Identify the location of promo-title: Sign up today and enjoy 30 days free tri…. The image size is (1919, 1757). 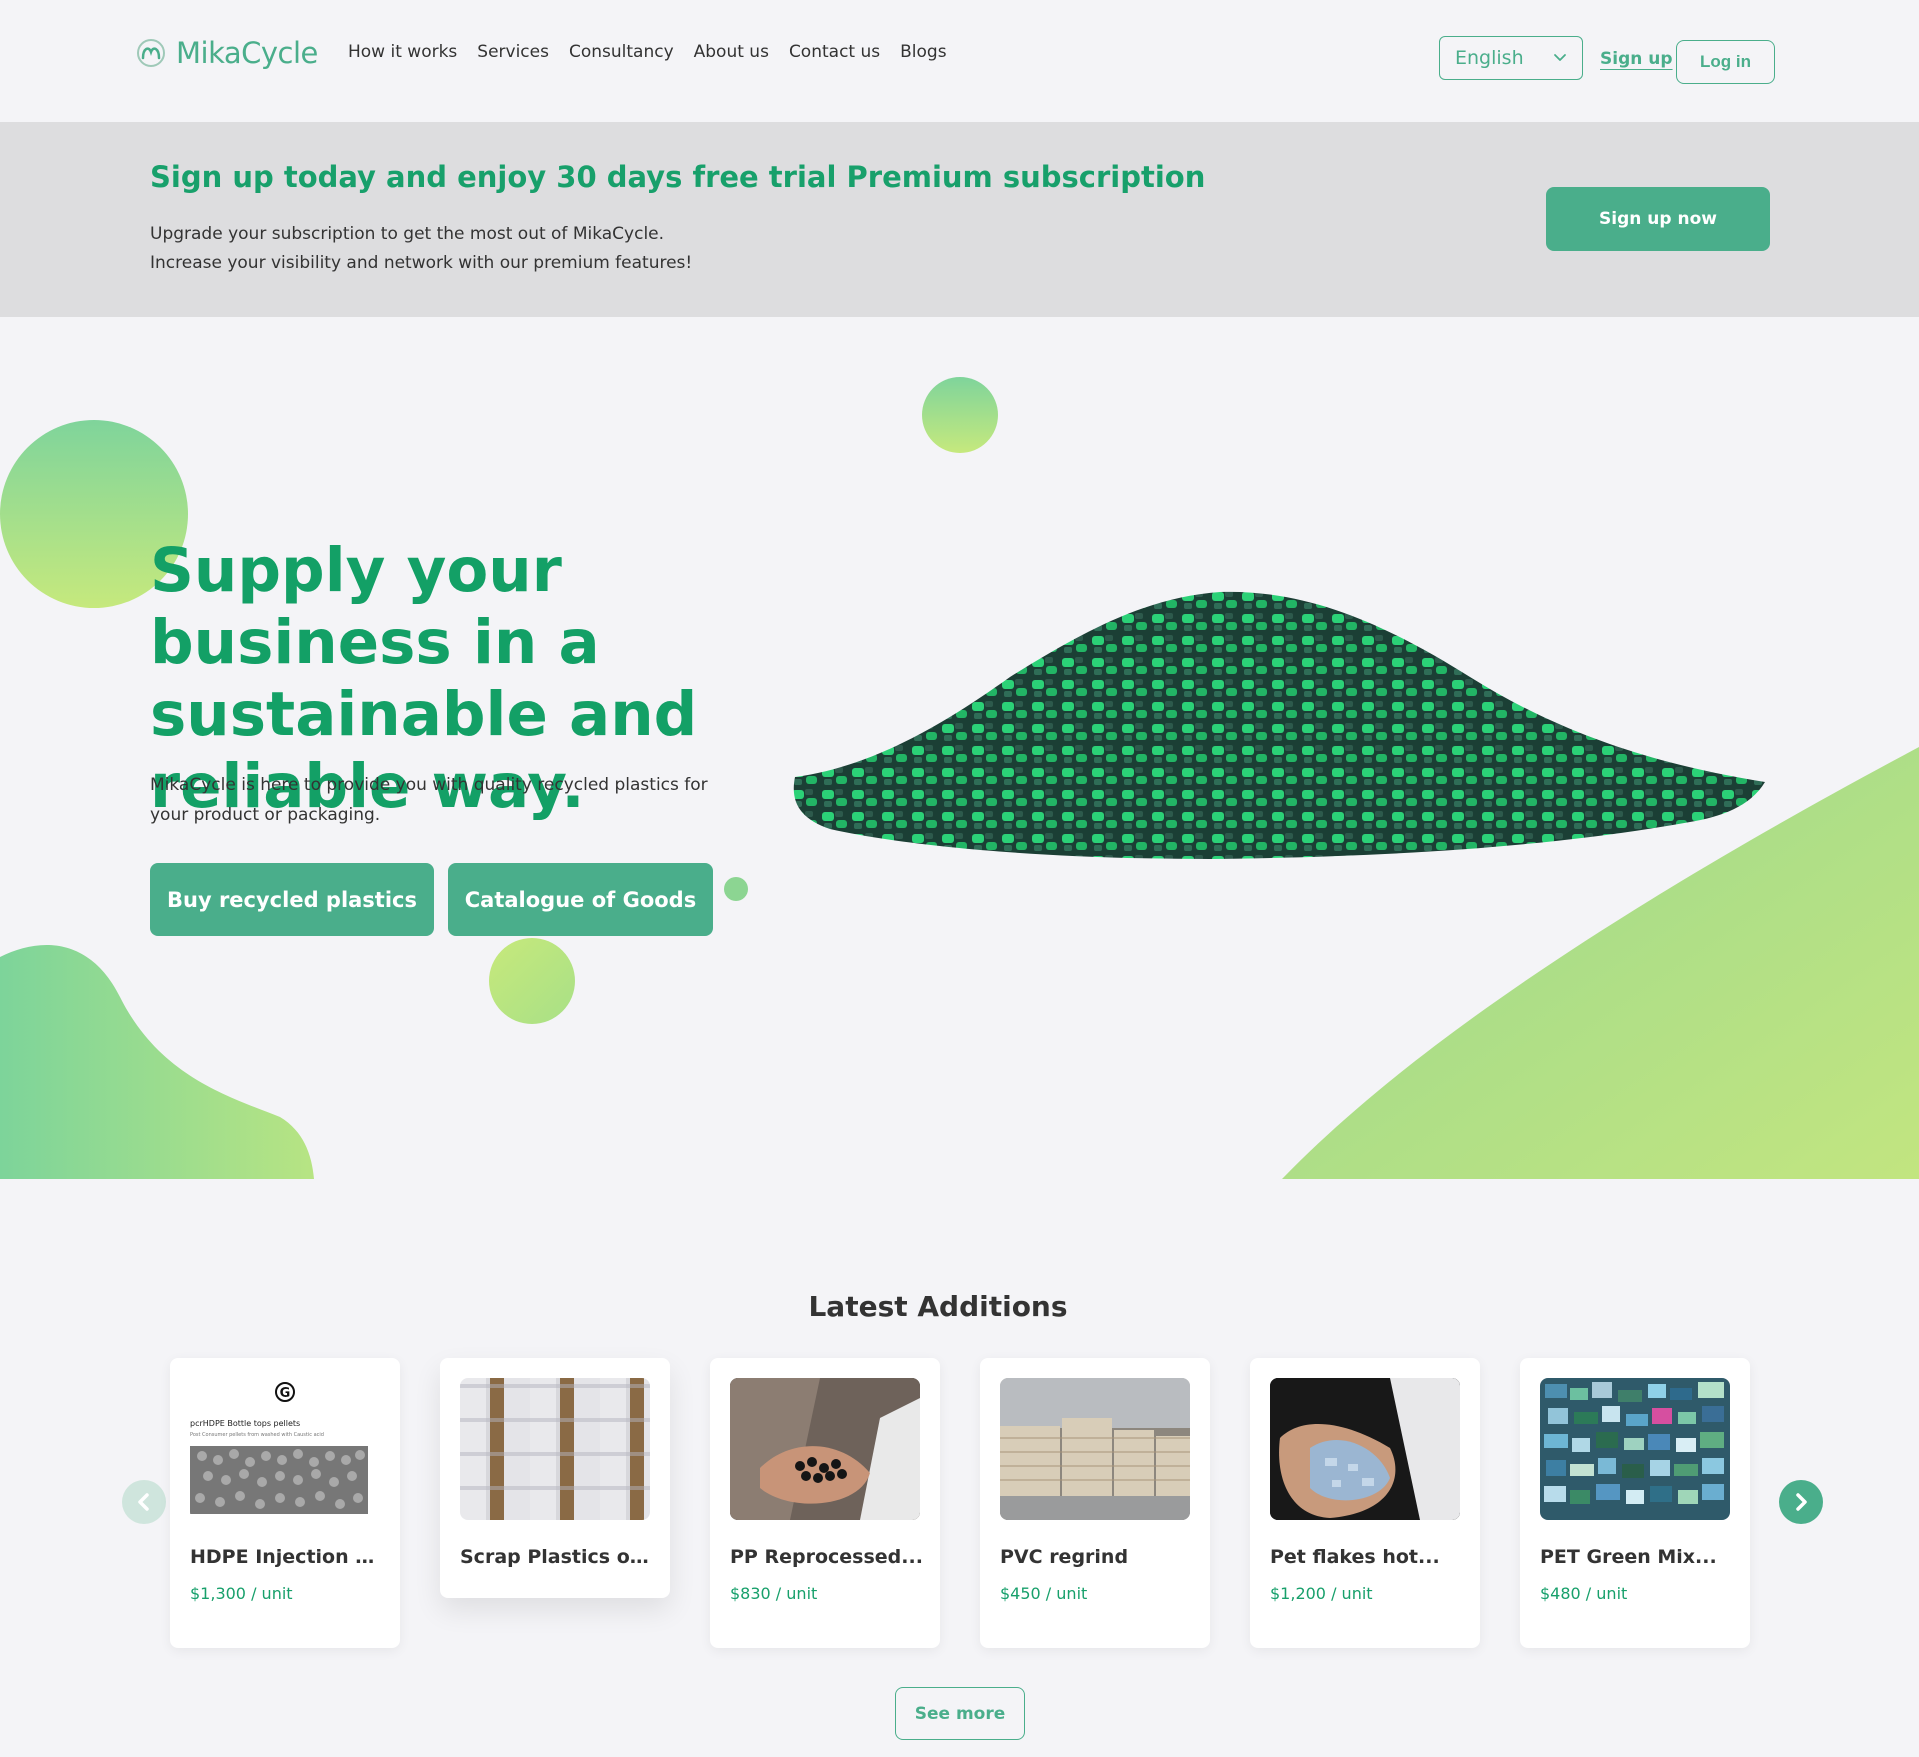
(678, 177).